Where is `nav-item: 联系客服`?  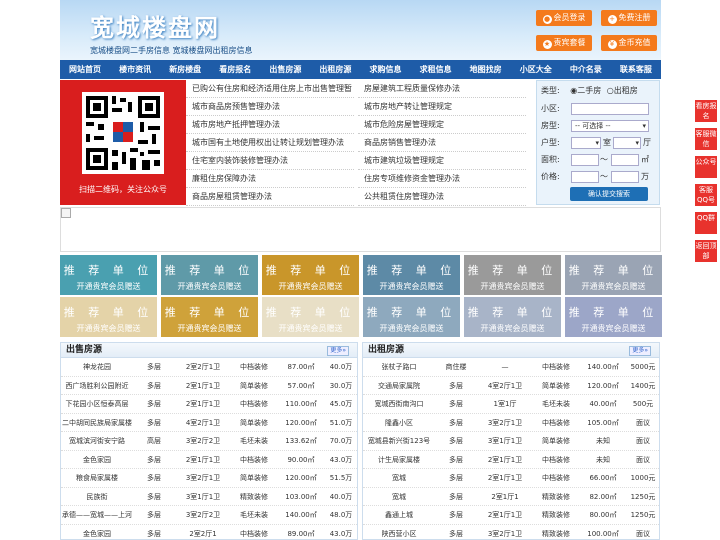
nav-item: 联系客服 is located at coordinates (636, 69).